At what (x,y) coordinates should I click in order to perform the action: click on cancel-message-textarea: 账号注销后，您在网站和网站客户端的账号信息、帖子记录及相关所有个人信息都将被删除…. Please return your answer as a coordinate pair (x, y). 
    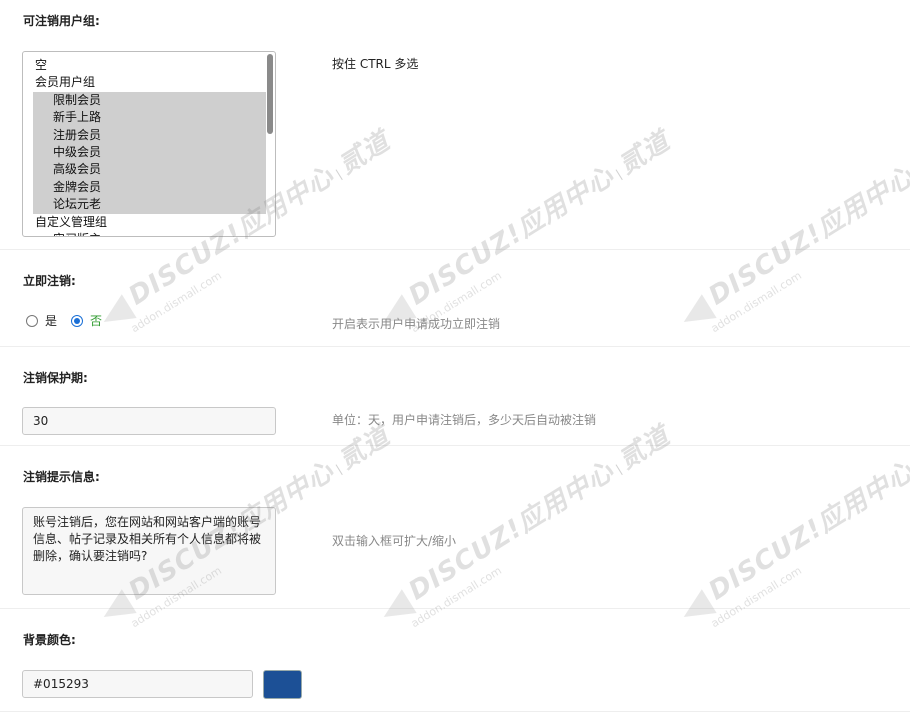
    Looking at the image, I should click on (149, 551).